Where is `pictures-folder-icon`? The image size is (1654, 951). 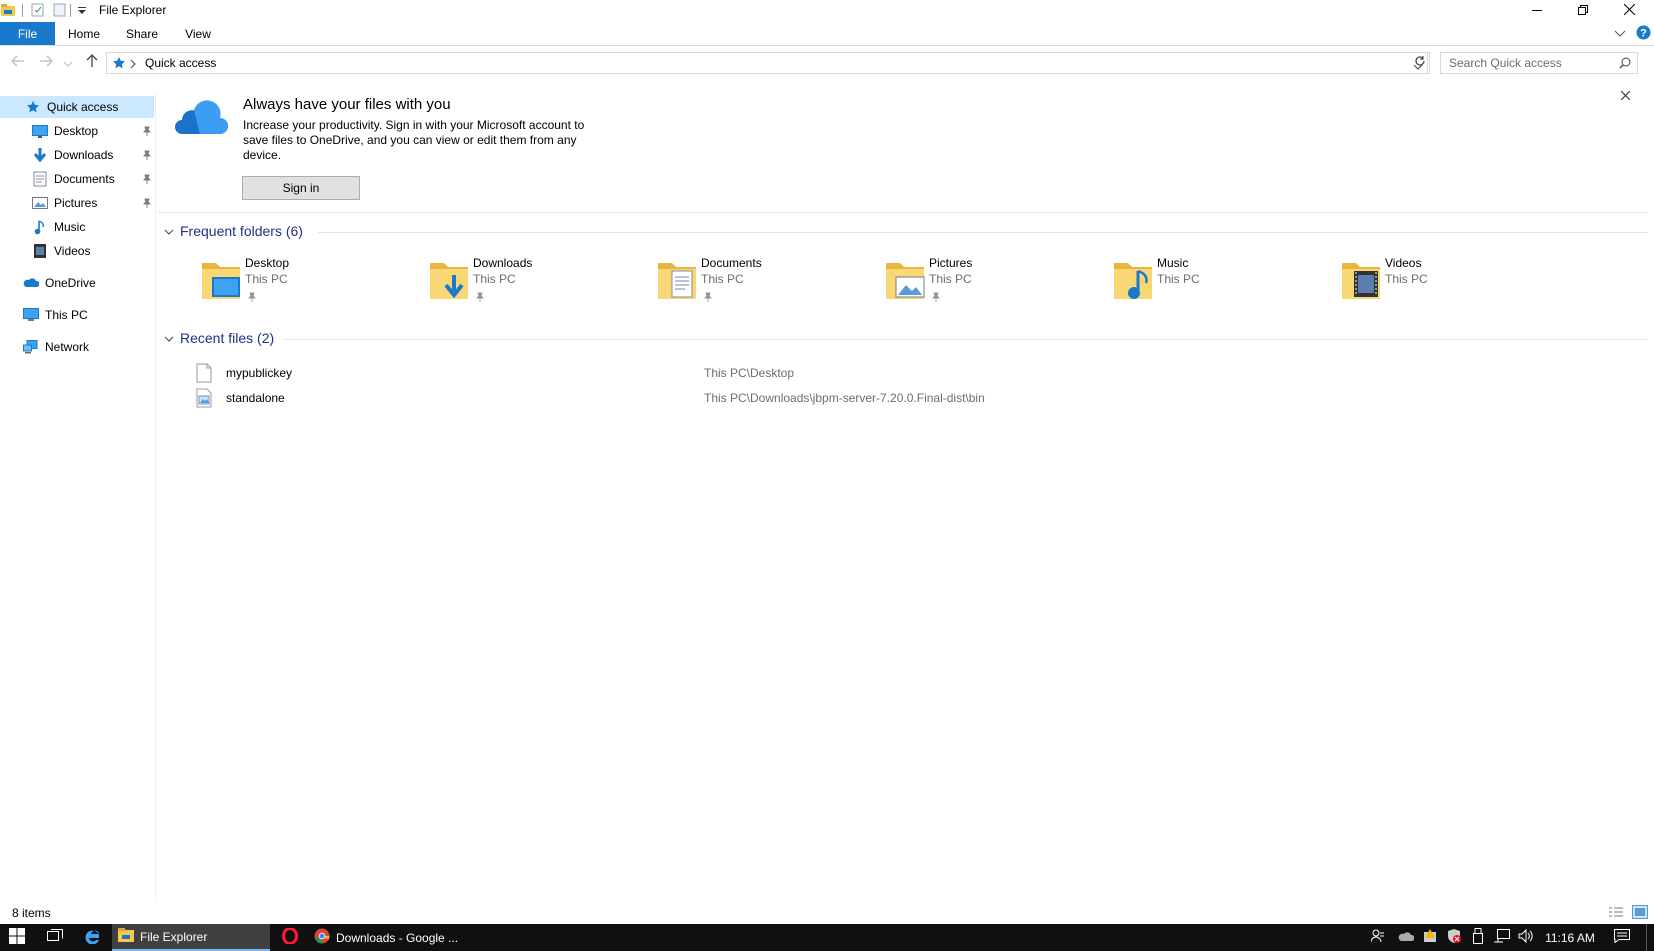
pictures-folder-icon is located at coordinates (905, 281).